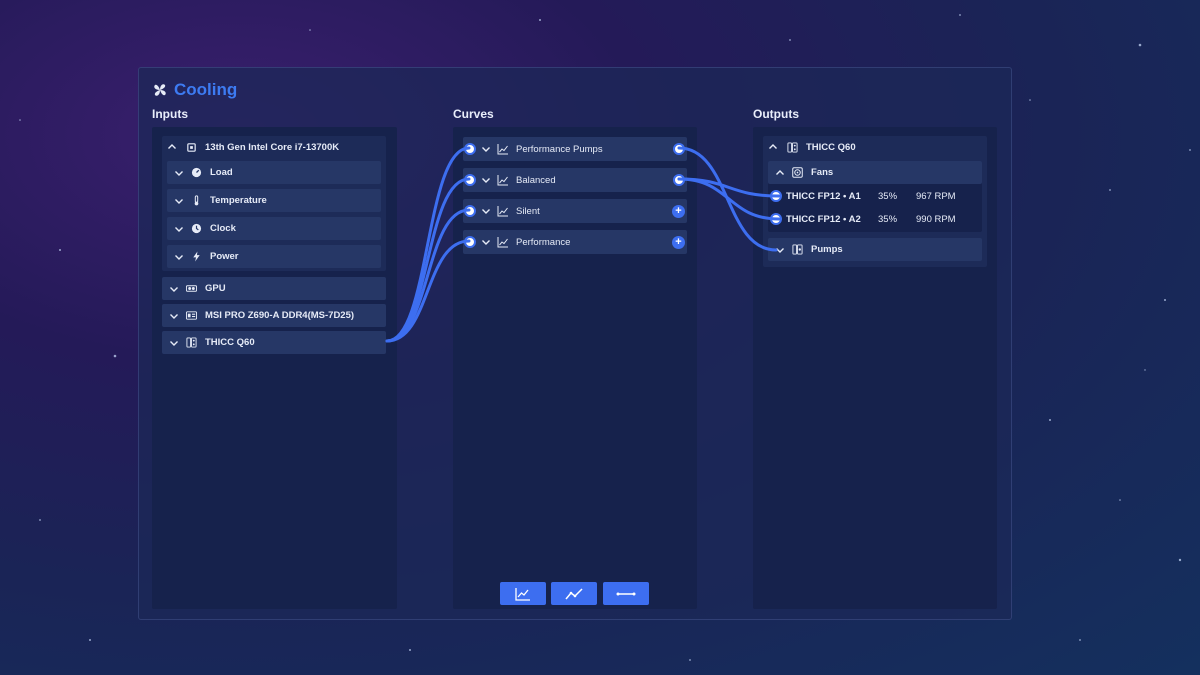 This screenshot has width=1200, height=675. What do you see at coordinates (822, 172) in the screenshot?
I see `fans-label: Fans` at bounding box center [822, 172].